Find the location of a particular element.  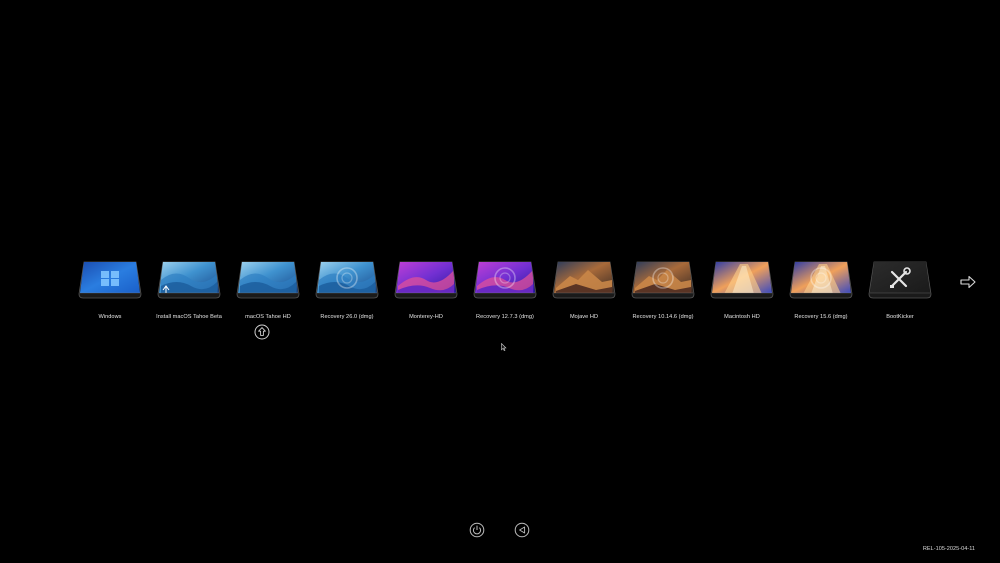

recovery-sequoia-icon is located at coordinates (821, 280).